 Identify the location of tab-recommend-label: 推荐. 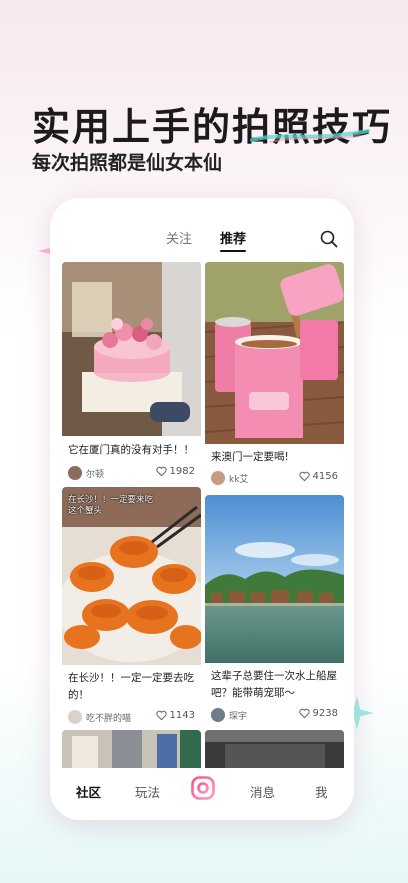
(233, 239).